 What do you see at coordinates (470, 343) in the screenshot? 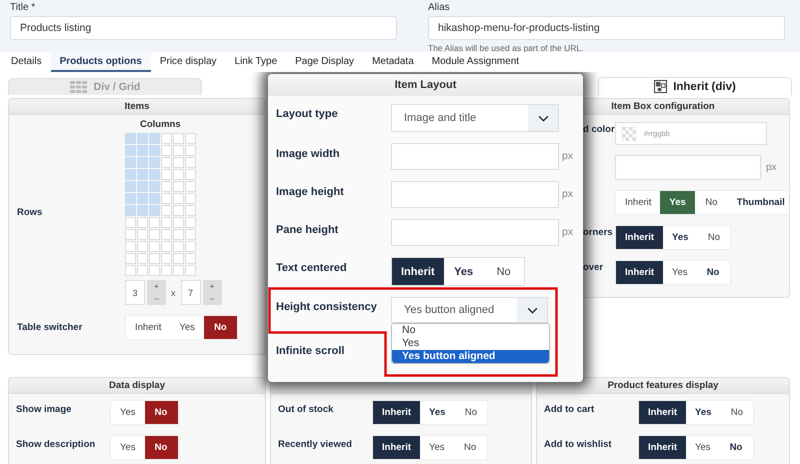
I see `dropdown-option: Yes` at bounding box center [470, 343].